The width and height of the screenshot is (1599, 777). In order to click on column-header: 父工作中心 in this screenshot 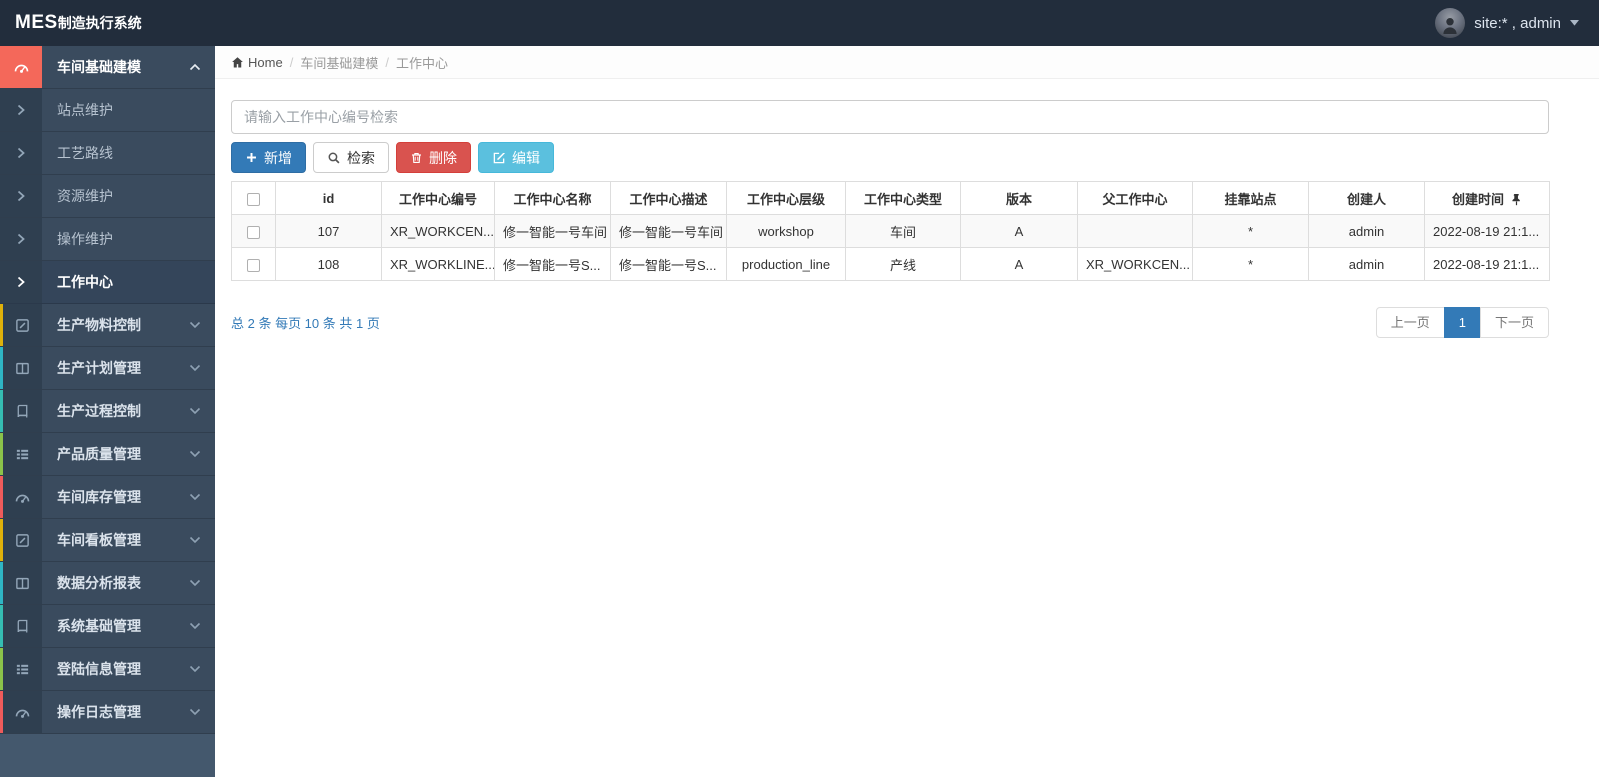, I will do `click(1135, 198)`.